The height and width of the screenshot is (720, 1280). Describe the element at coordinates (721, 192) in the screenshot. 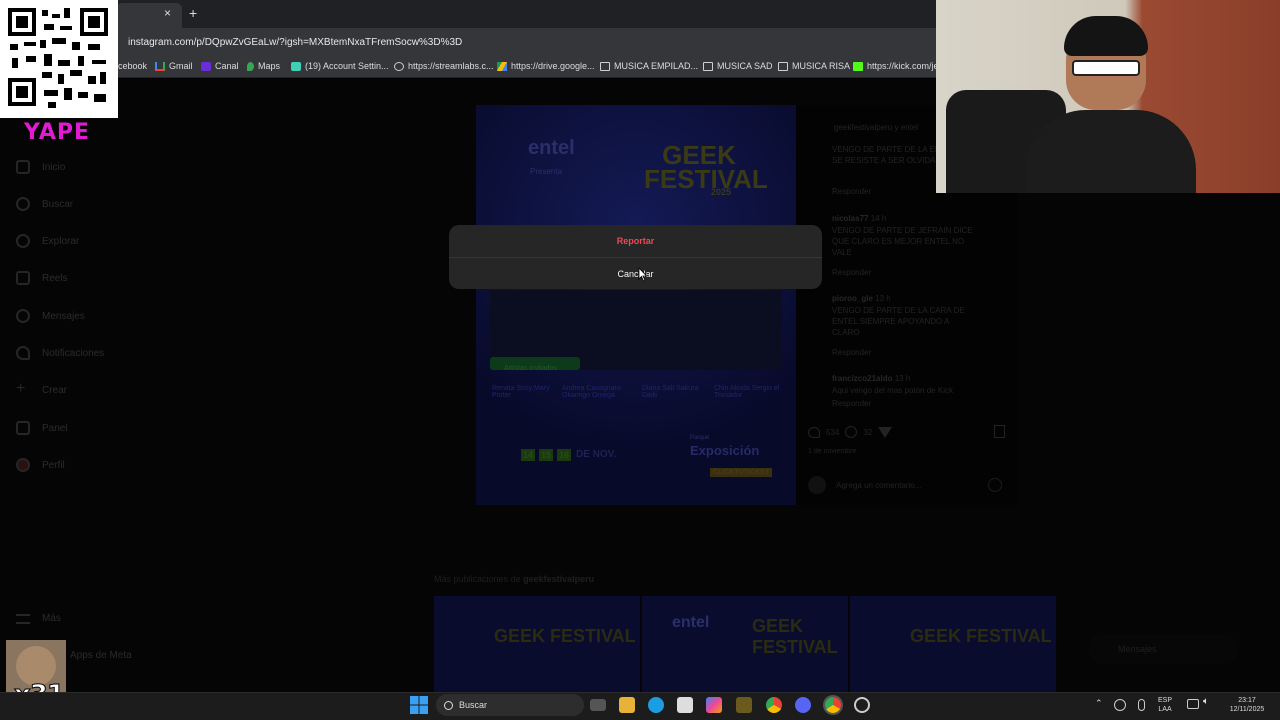

I see `post-festival-year: 2025` at that location.